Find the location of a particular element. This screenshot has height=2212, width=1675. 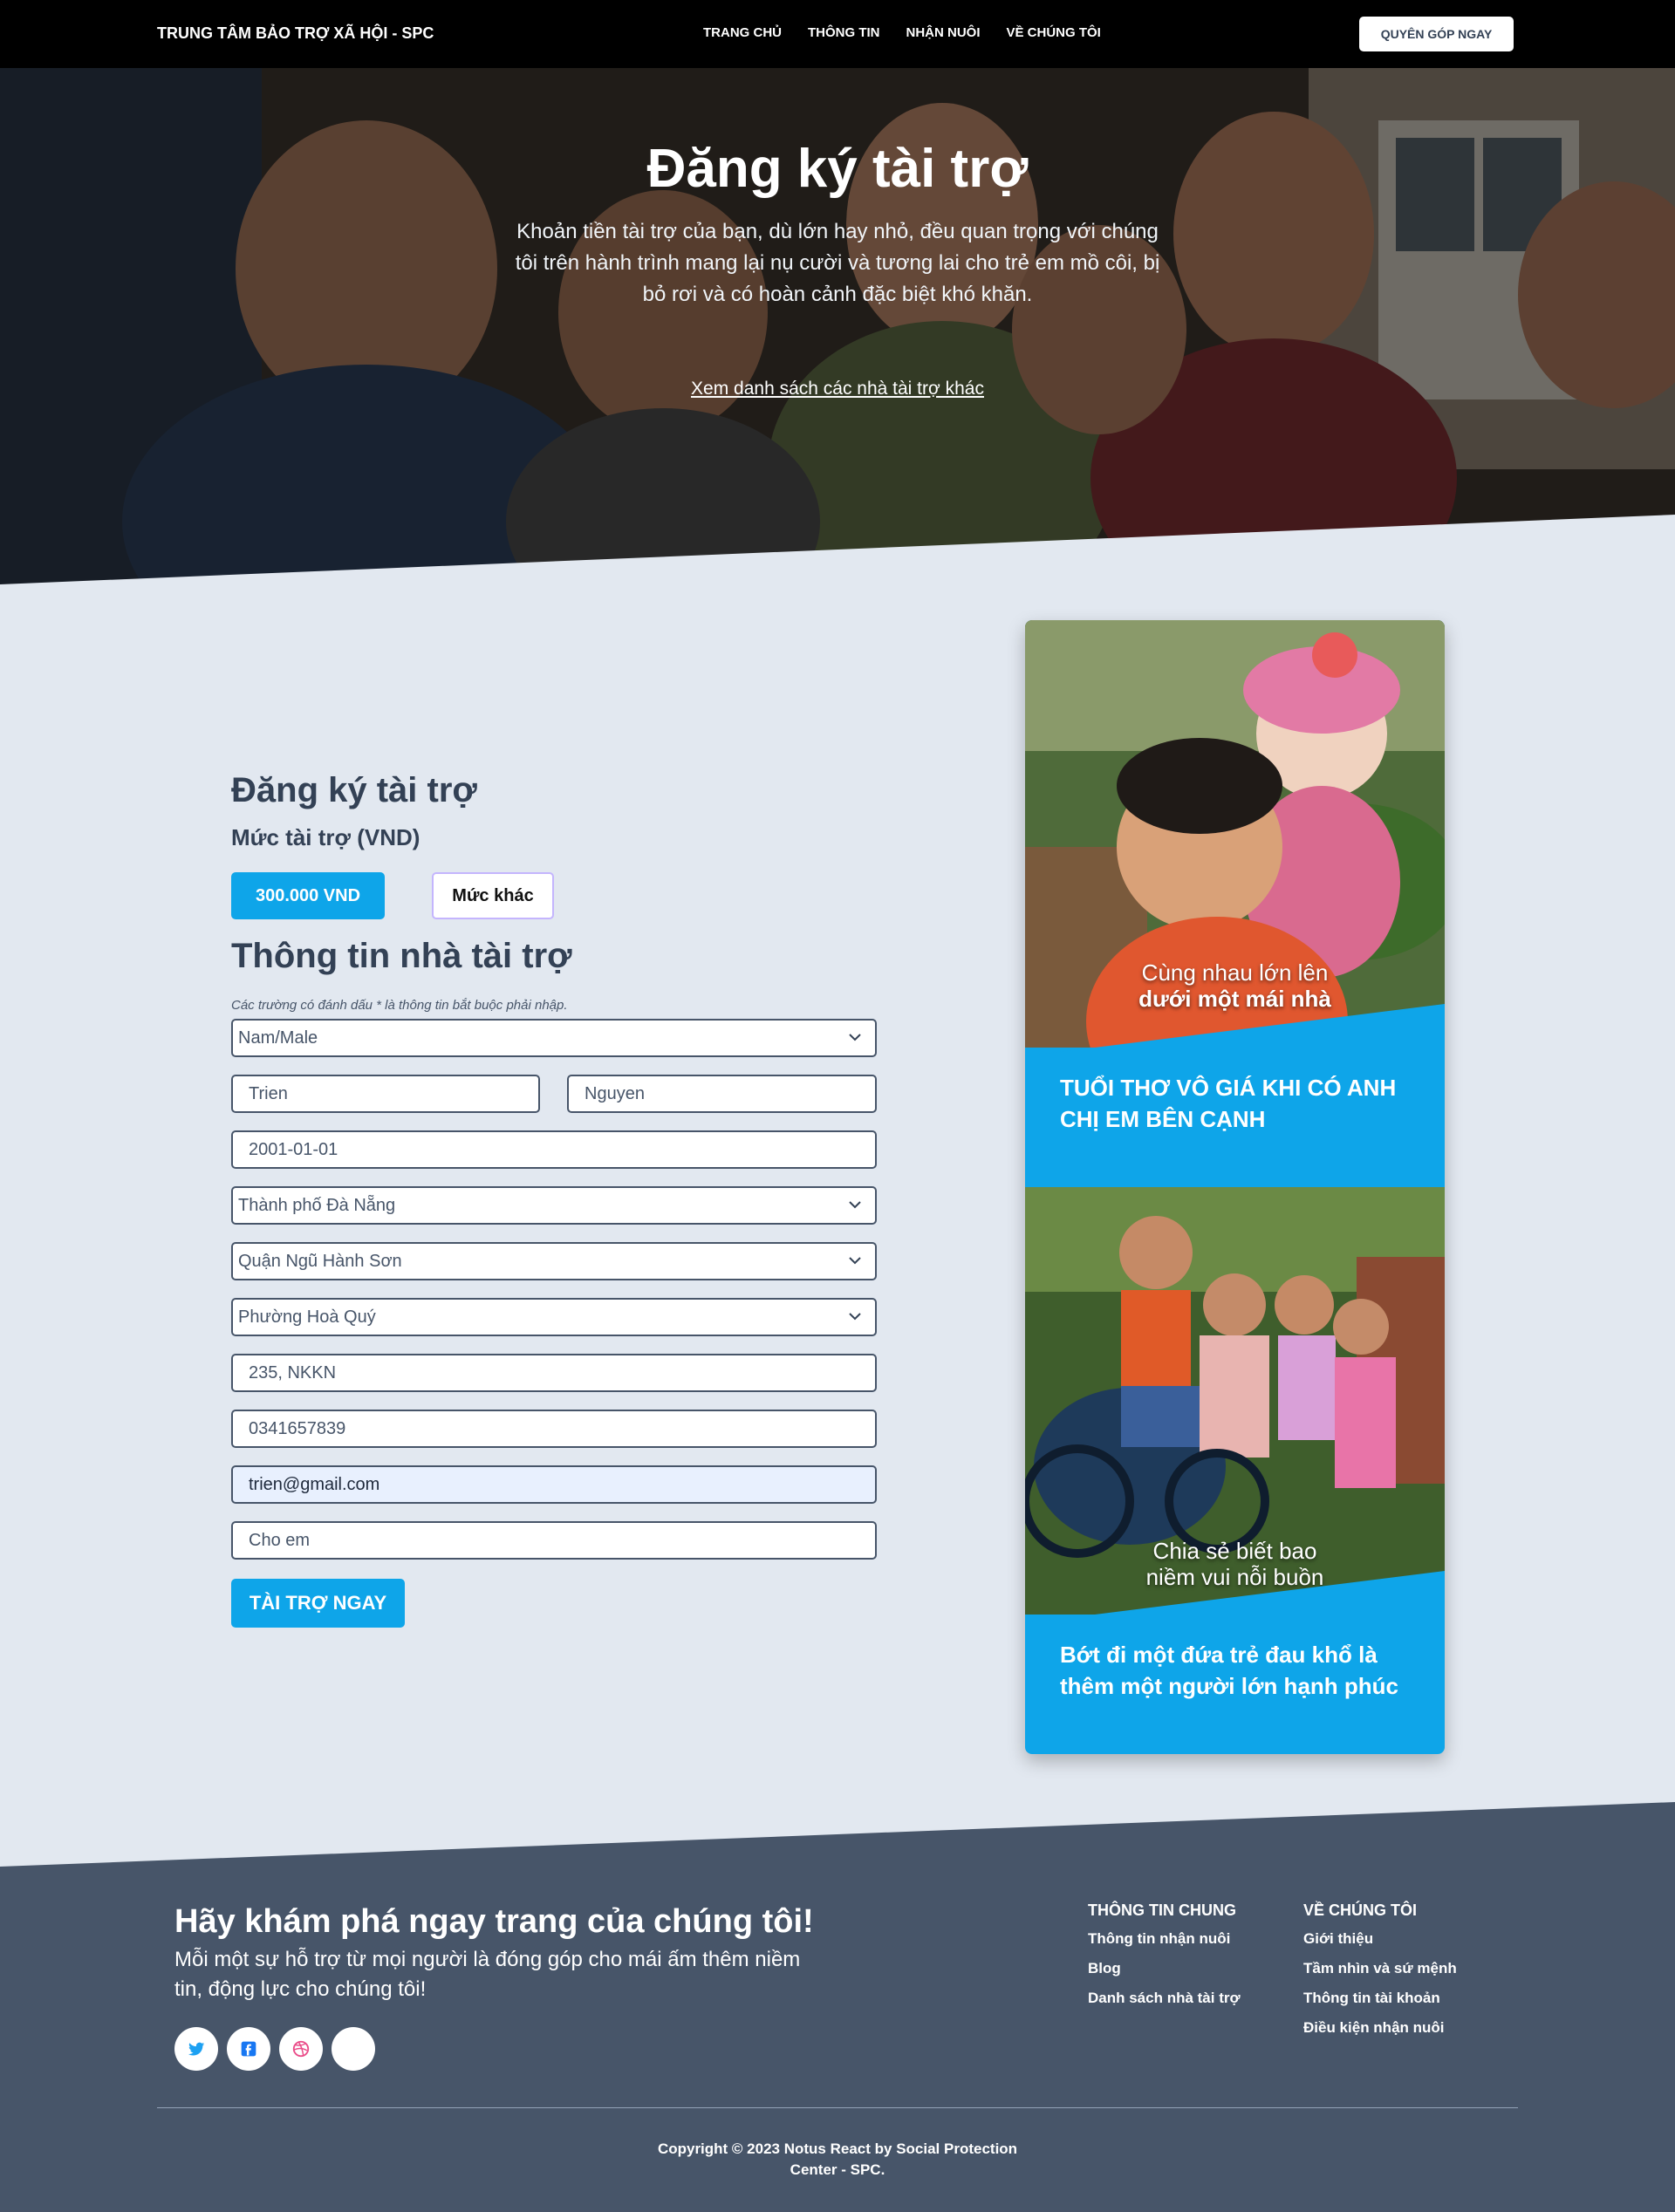

footer-link-conditions: Điều kiện nhận nuôi is located at coordinates (1380, 2028).